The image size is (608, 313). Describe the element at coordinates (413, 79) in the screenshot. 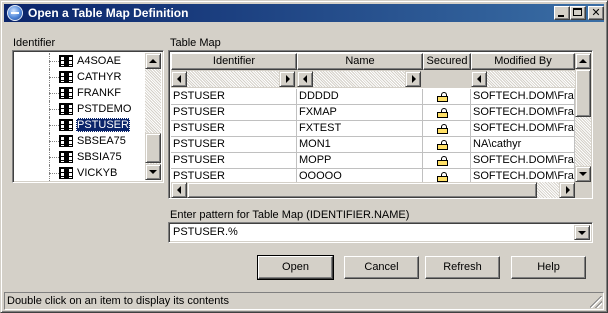

I see `name-scroll-right` at that location.